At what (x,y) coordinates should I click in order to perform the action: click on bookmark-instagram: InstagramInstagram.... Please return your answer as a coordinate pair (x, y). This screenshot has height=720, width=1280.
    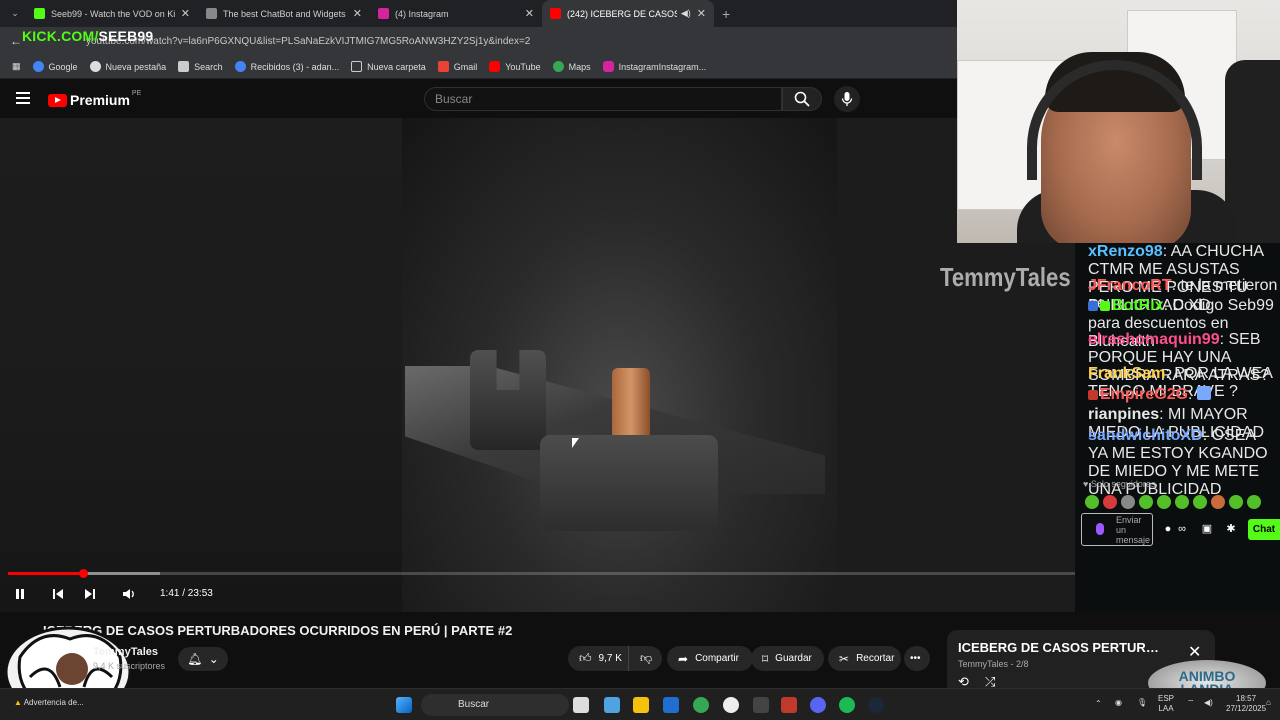
    Looking at the image, I should click on (654, 66).